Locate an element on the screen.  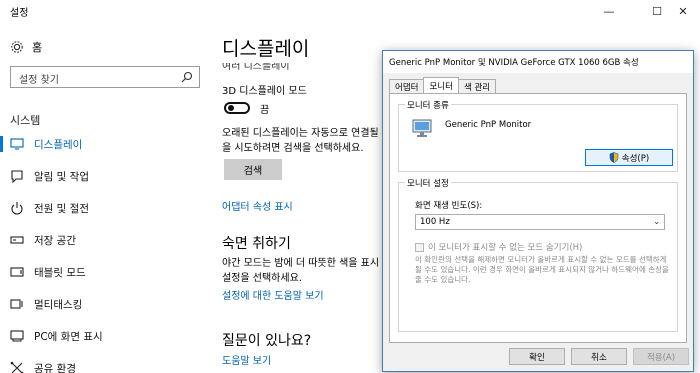
gear-icon is located at coordinates (17, 47).